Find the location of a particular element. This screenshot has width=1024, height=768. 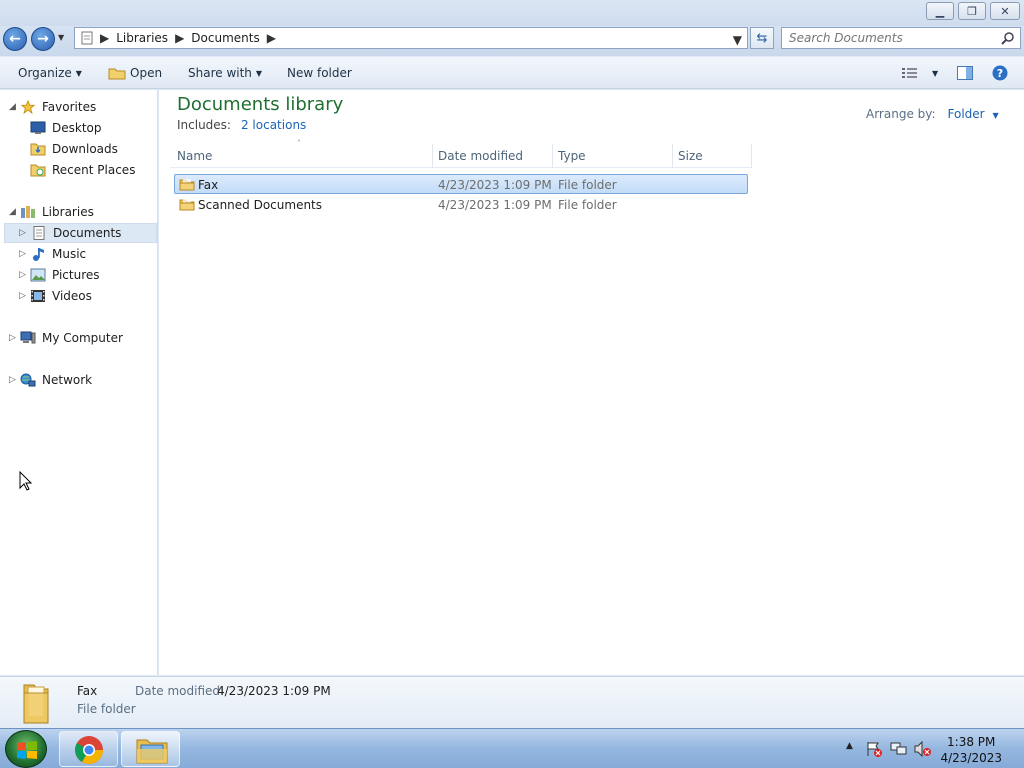

sidebar-item-my-computer: My Computer is located at coordinates (71, 338).